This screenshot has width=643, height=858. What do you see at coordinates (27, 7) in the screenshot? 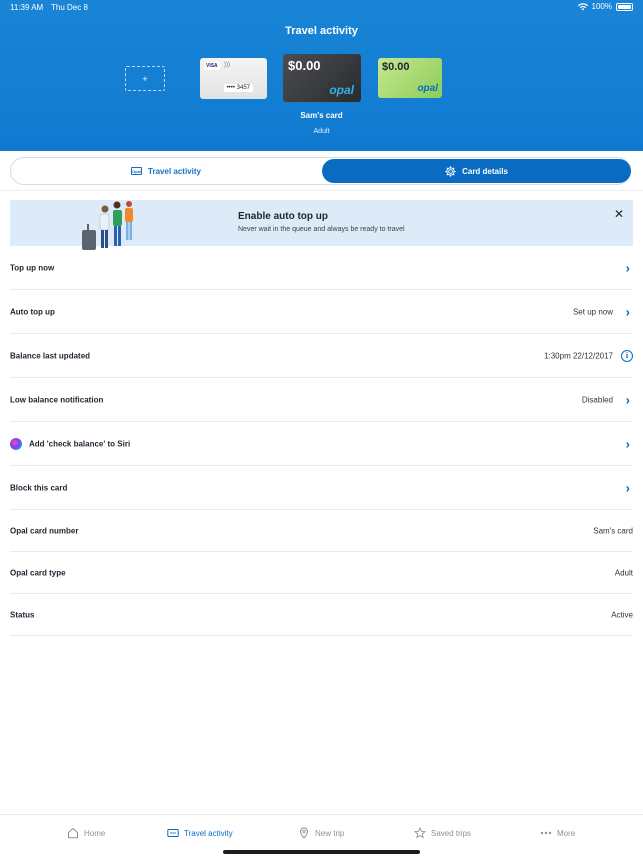
I see `status-time: 11:39 AM` at bounding box center [27, 7].